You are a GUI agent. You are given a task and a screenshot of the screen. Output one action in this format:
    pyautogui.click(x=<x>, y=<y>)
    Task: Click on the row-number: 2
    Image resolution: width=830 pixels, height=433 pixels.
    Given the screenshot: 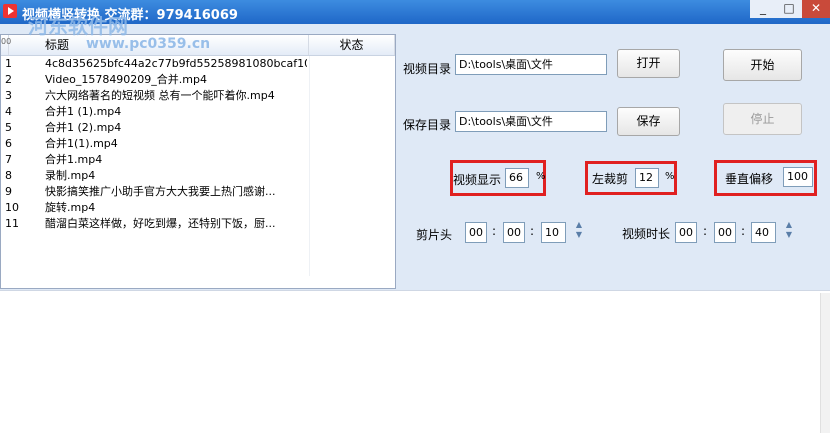 What is the action you would take?
    pyautogui.click(x=8, y=79)
    